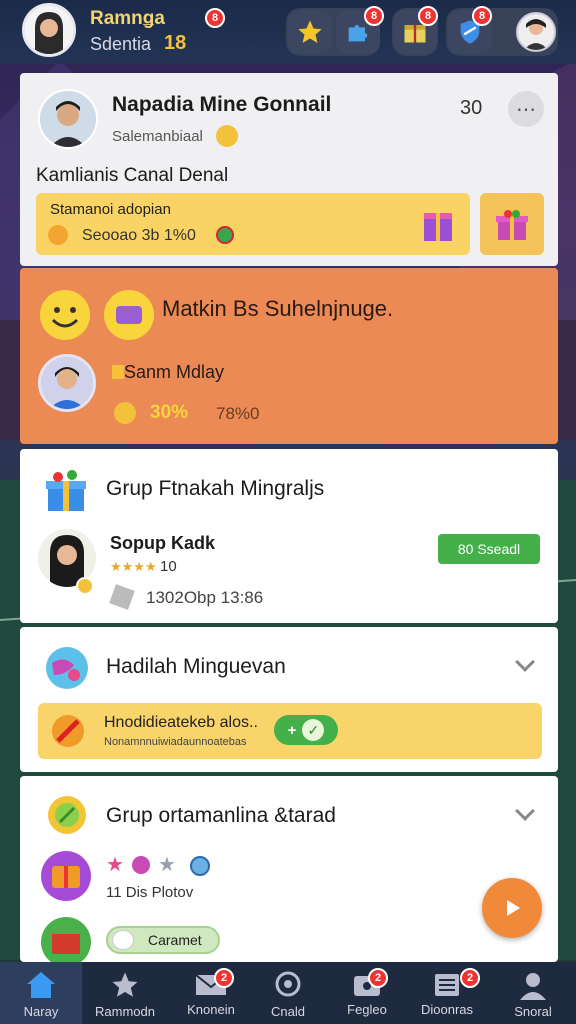 The height and width of the screenshot is (1024, 576). What do you see at coordinates (132, 175) in the screenshot?
I see `channel-name: Kamlianis Canal Denal` at bounding box center [132, 175].